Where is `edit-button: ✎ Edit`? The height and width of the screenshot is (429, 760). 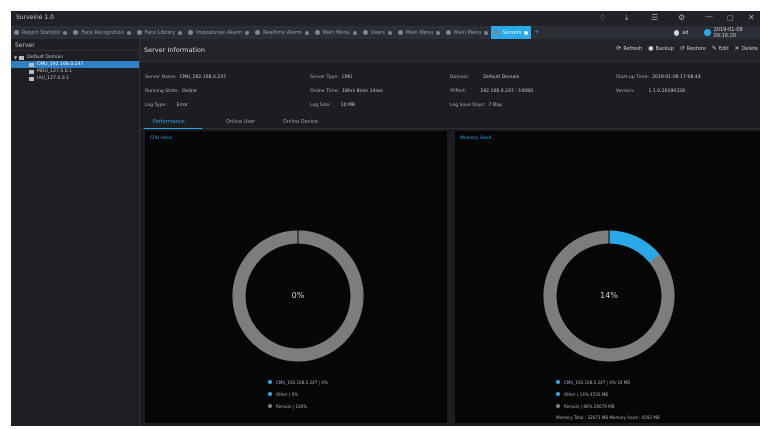 edit-button: ✎ Edit is located at coordinates (720, 48).